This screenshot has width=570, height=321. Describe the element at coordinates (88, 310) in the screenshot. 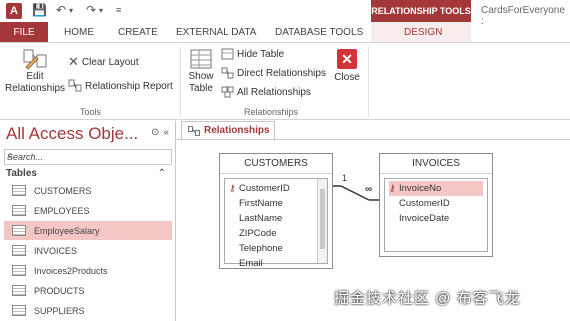

I see `nav-item-suppliers: SUPPLIERS` at that location.